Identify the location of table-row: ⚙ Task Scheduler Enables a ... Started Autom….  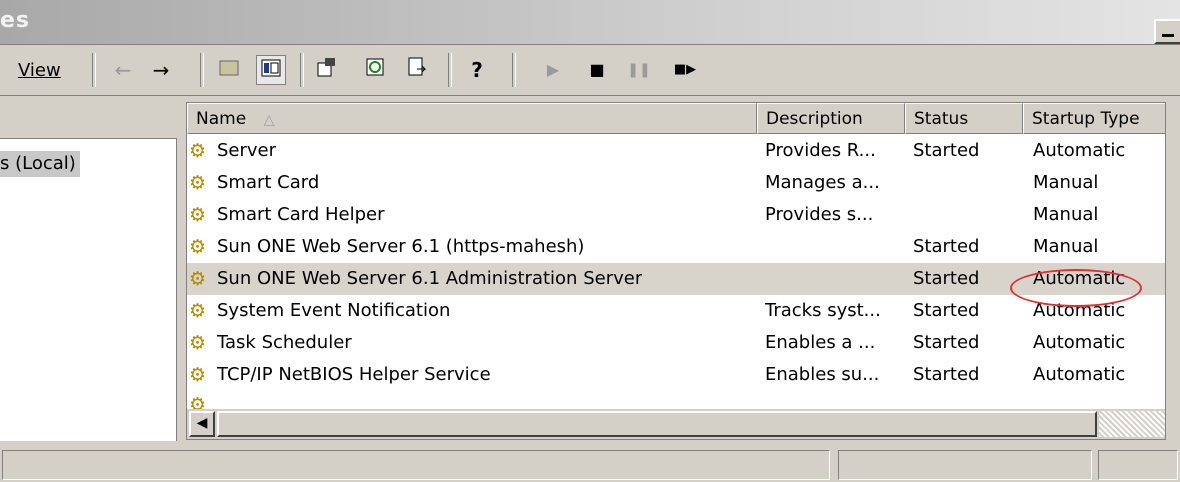
(676, 343).